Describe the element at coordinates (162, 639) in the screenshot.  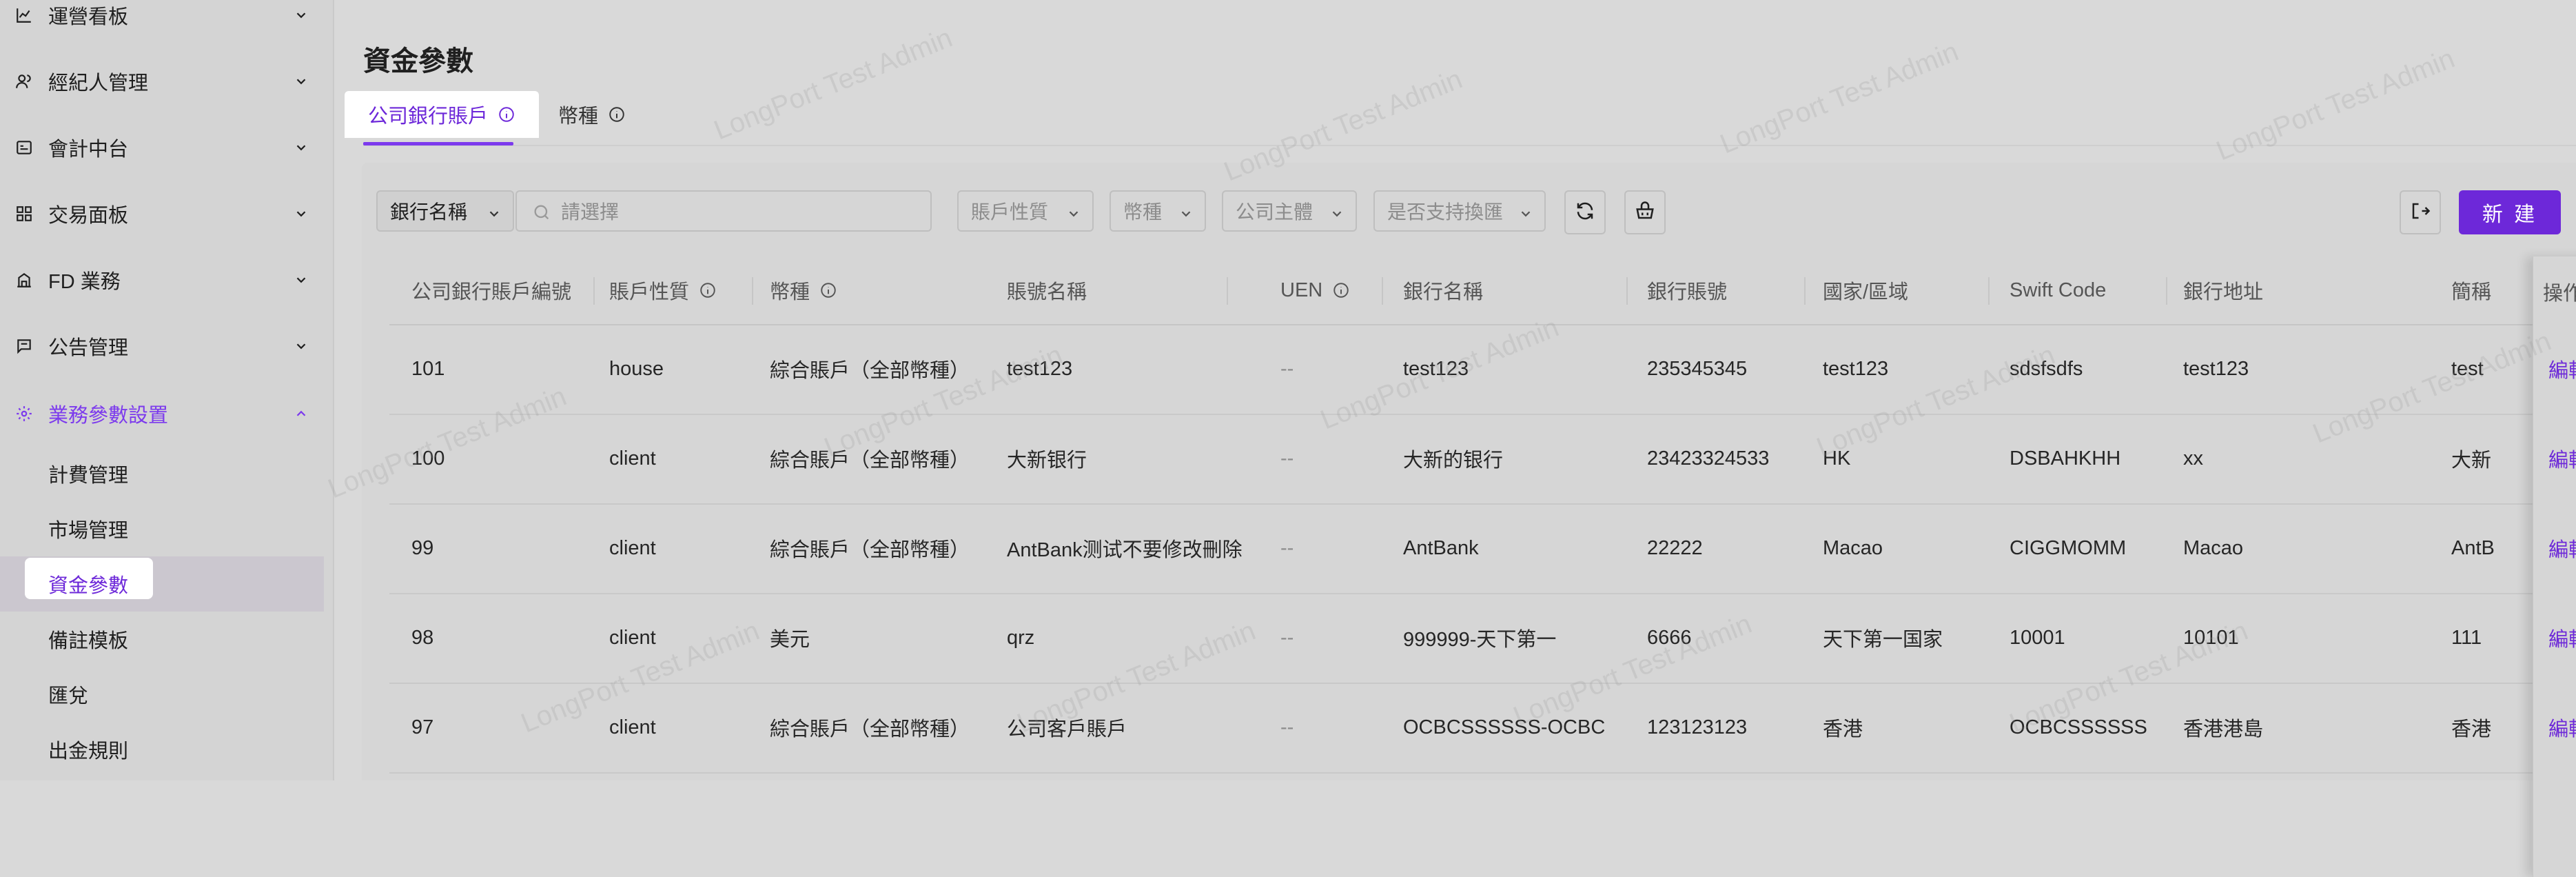
I see `sidebar-subitem-remark-templates: 備註模板` at that location.